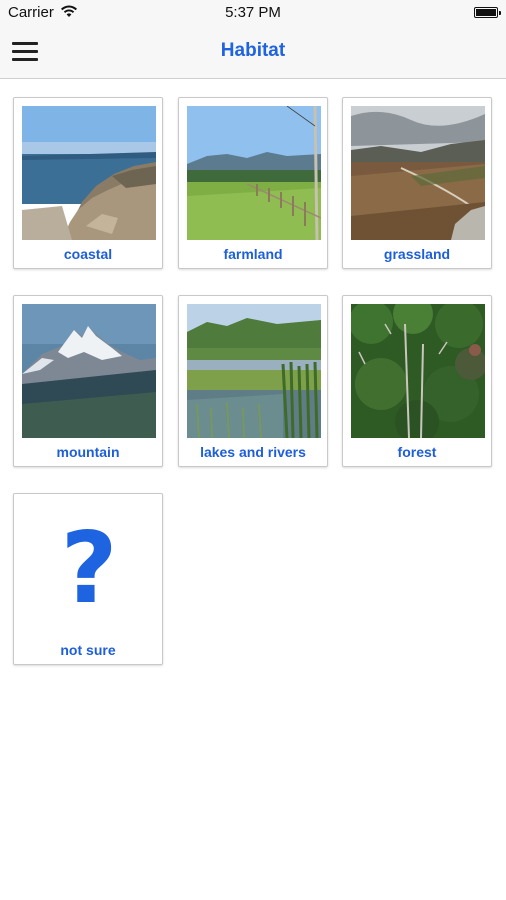 The image size is (506, 900). Describe the element at coordinates (418, 371) in the screenshot. I see `forest-photo` at that location.